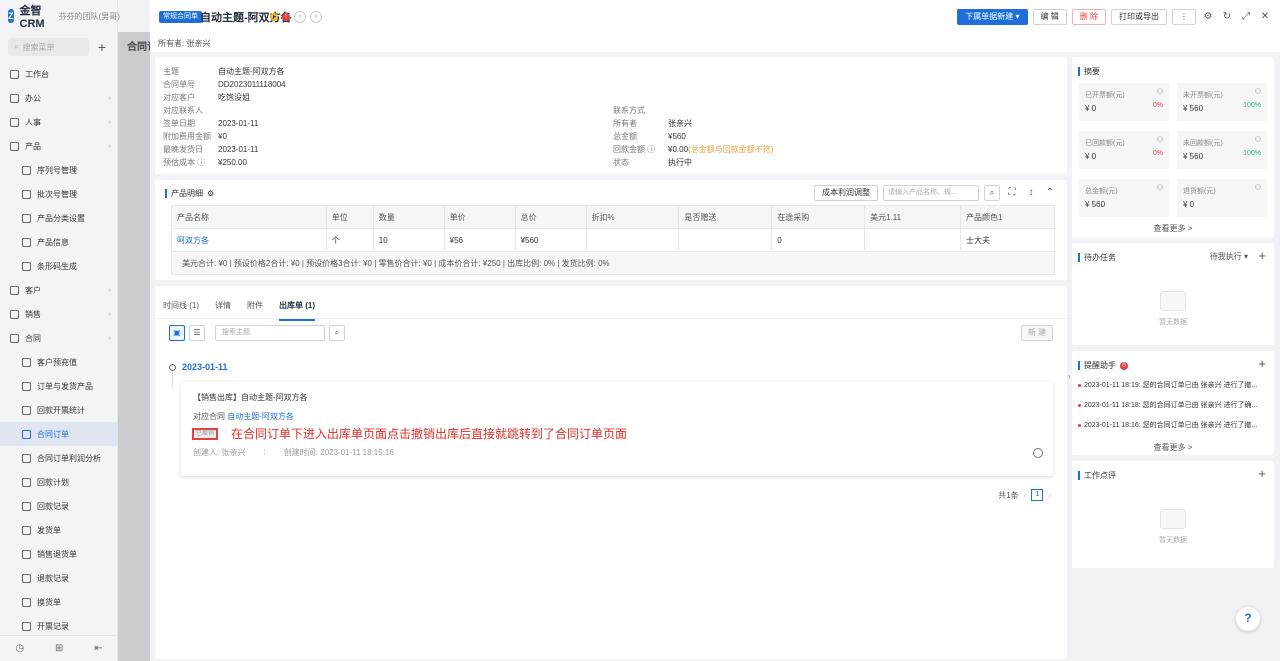  I want to click on sidebar-item: 销售退货单, so click(58, 554).